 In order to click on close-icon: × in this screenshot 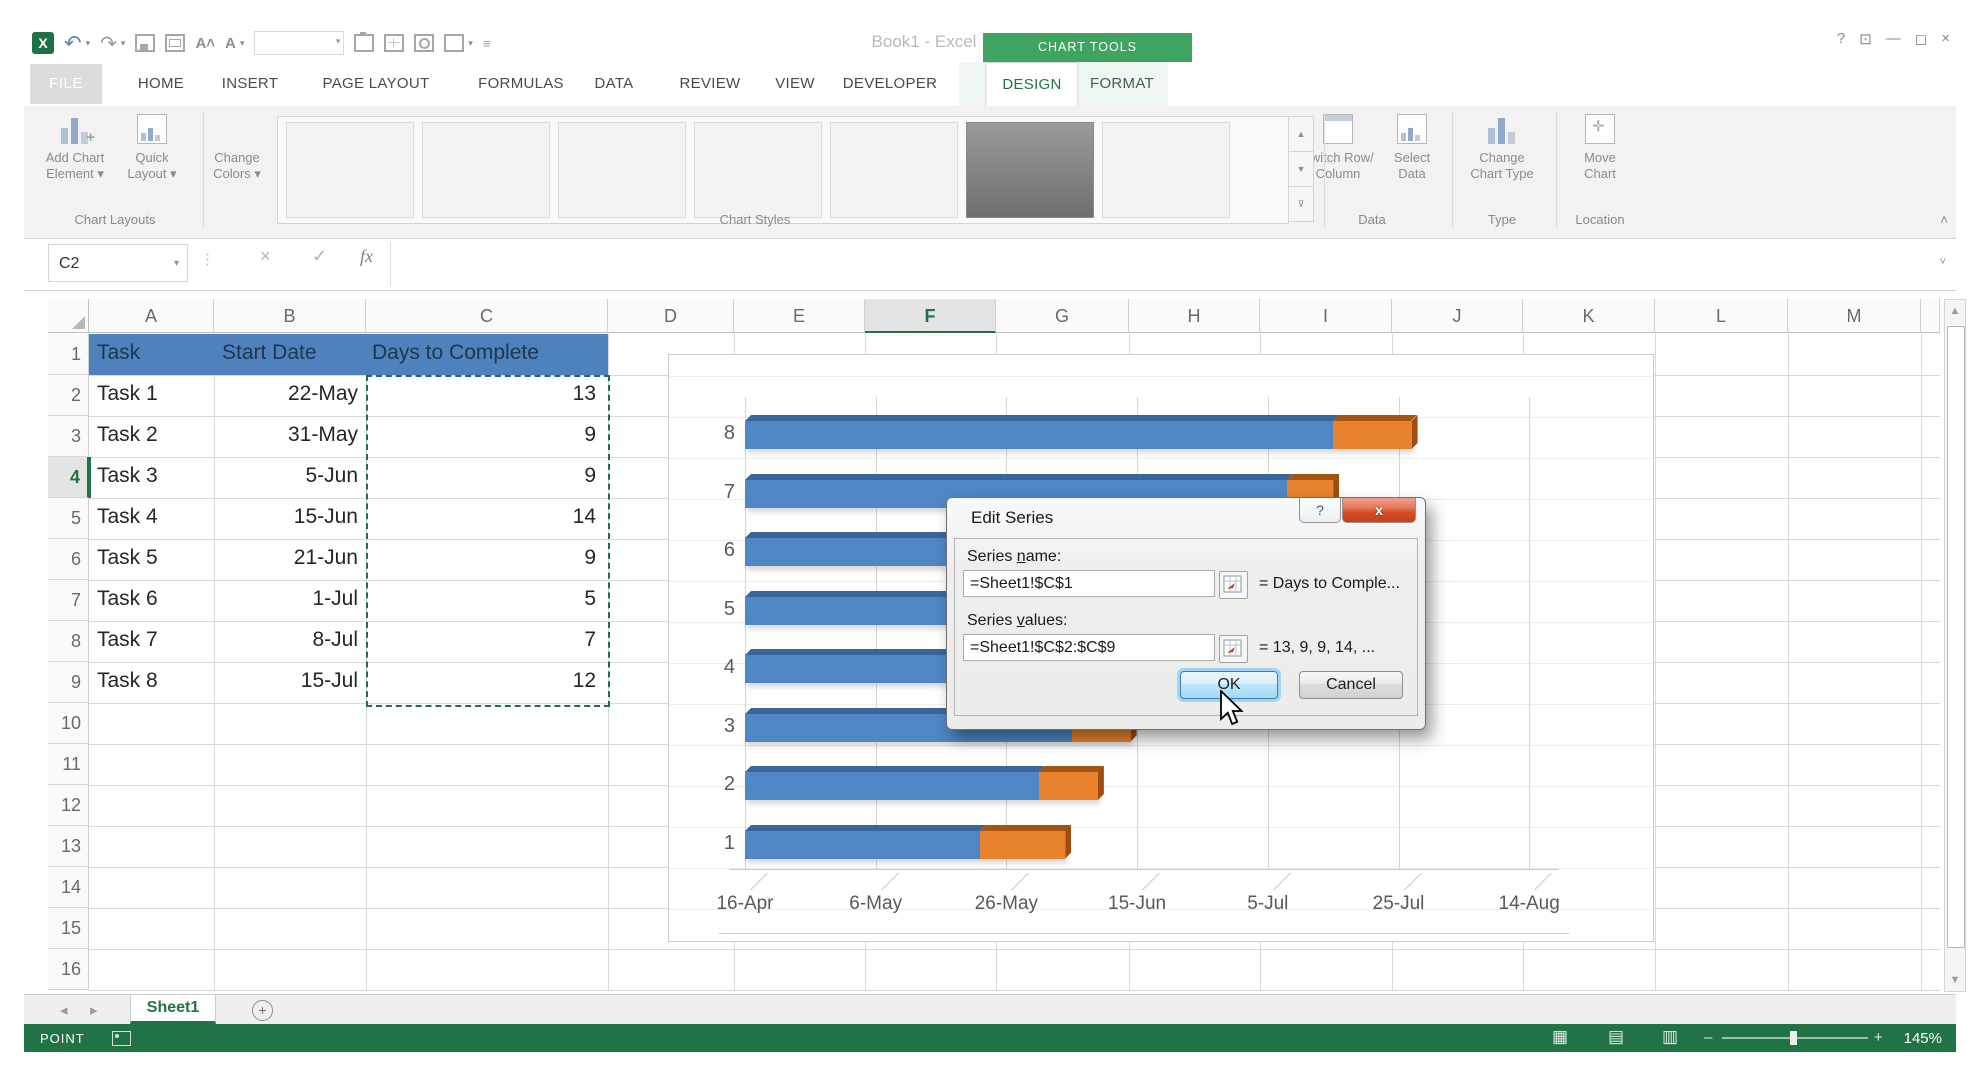, I will do `click(1945, 39)`.